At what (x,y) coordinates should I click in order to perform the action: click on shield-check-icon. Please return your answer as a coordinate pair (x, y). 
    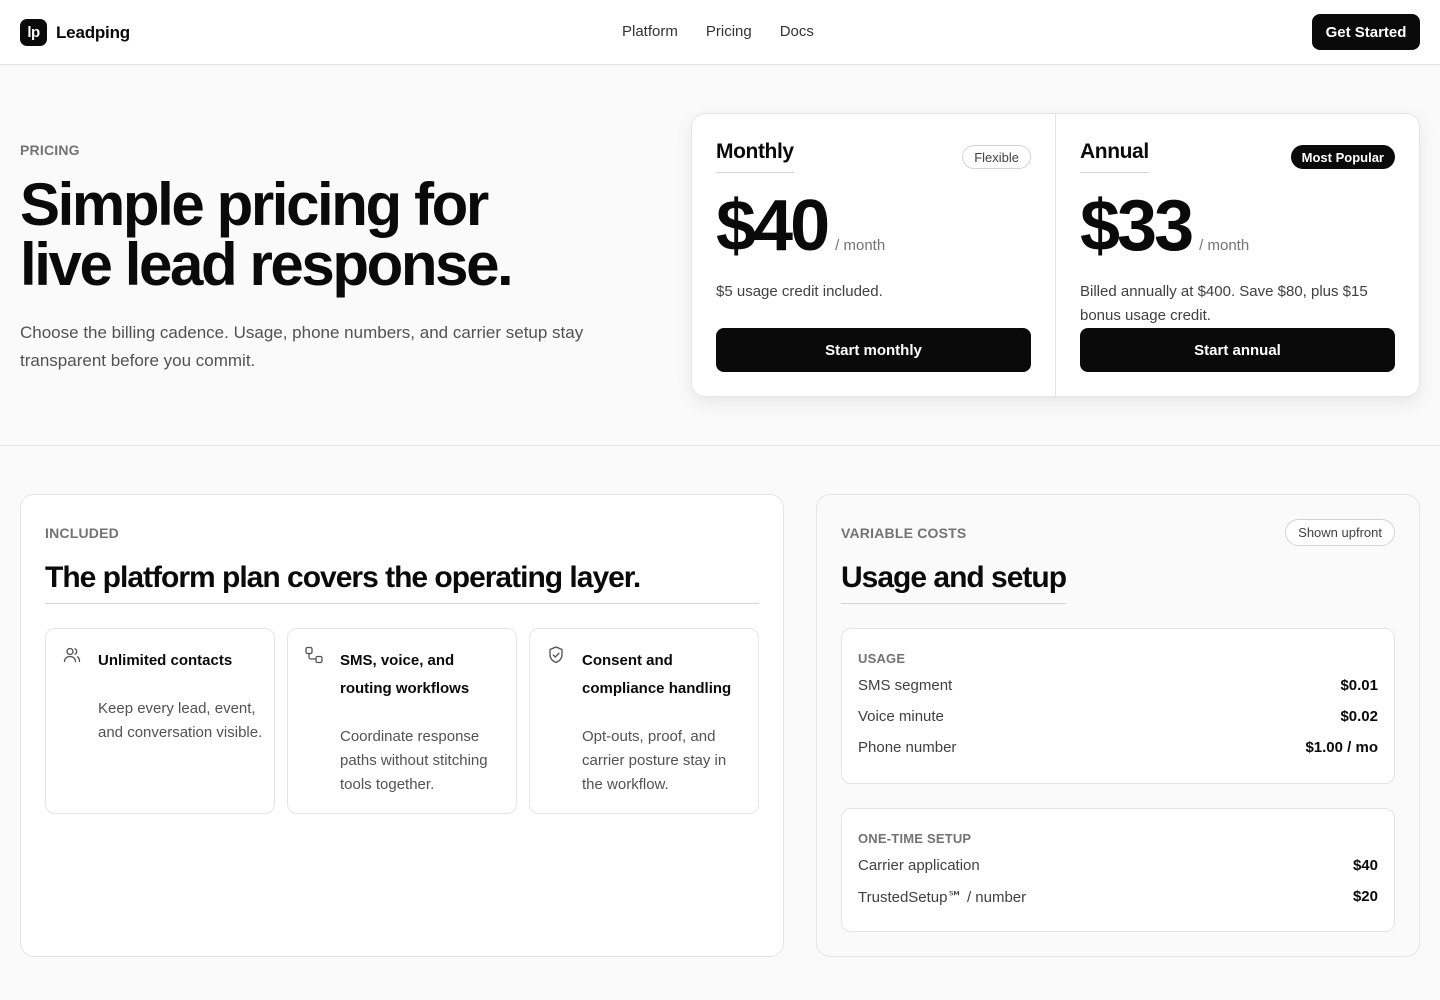
    Looking at the image, I should click on (556, 655).